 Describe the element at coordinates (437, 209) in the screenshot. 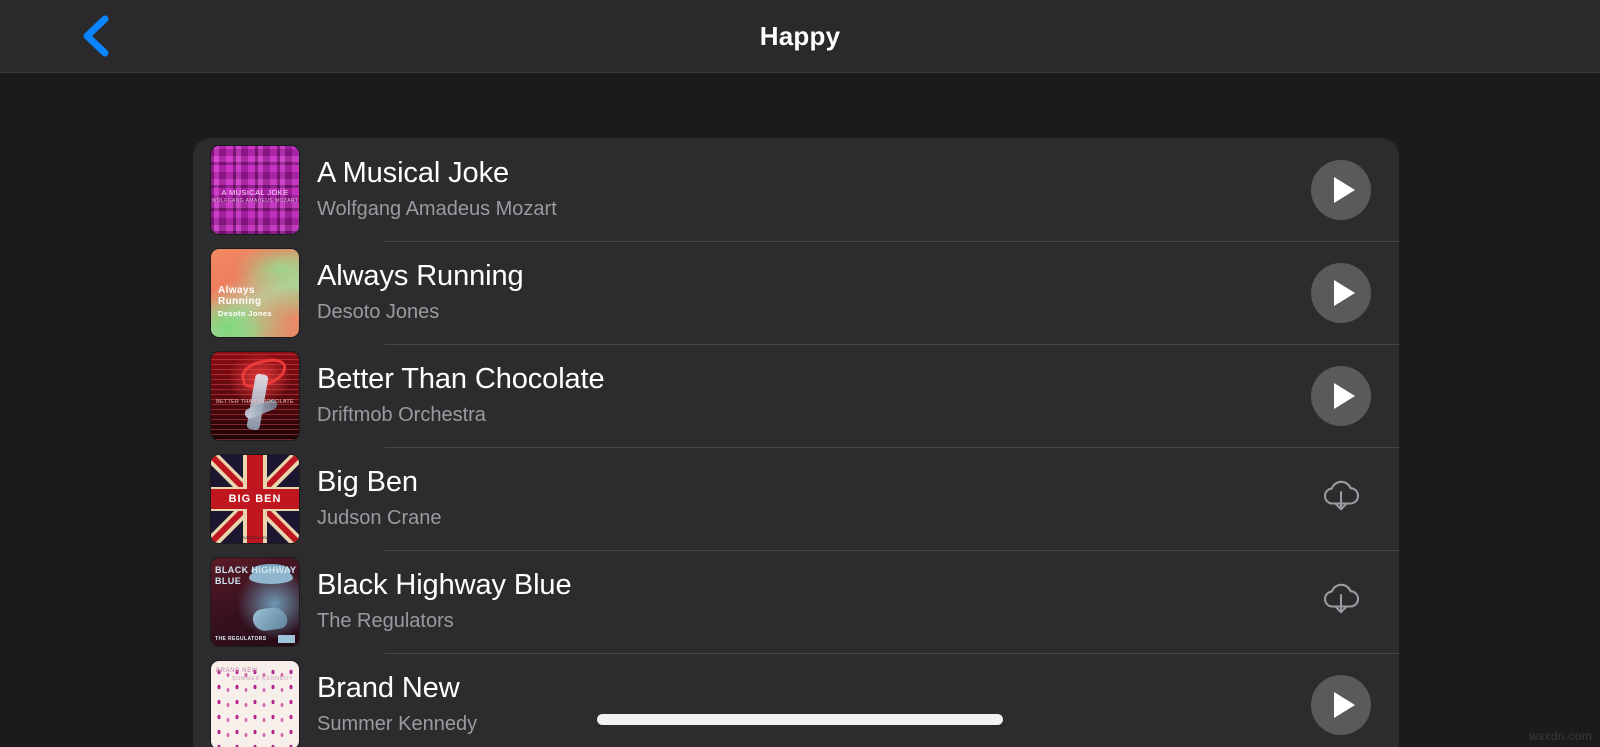

I see `track-artist: Wolfgang Amadeus Mozart` at that location.